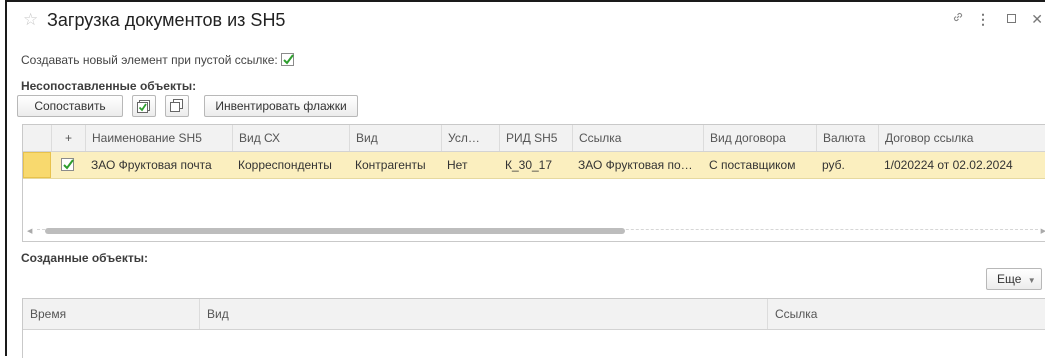  I want to click on horizontal-scrollbar: ◀ ▶, so click(534, 231).